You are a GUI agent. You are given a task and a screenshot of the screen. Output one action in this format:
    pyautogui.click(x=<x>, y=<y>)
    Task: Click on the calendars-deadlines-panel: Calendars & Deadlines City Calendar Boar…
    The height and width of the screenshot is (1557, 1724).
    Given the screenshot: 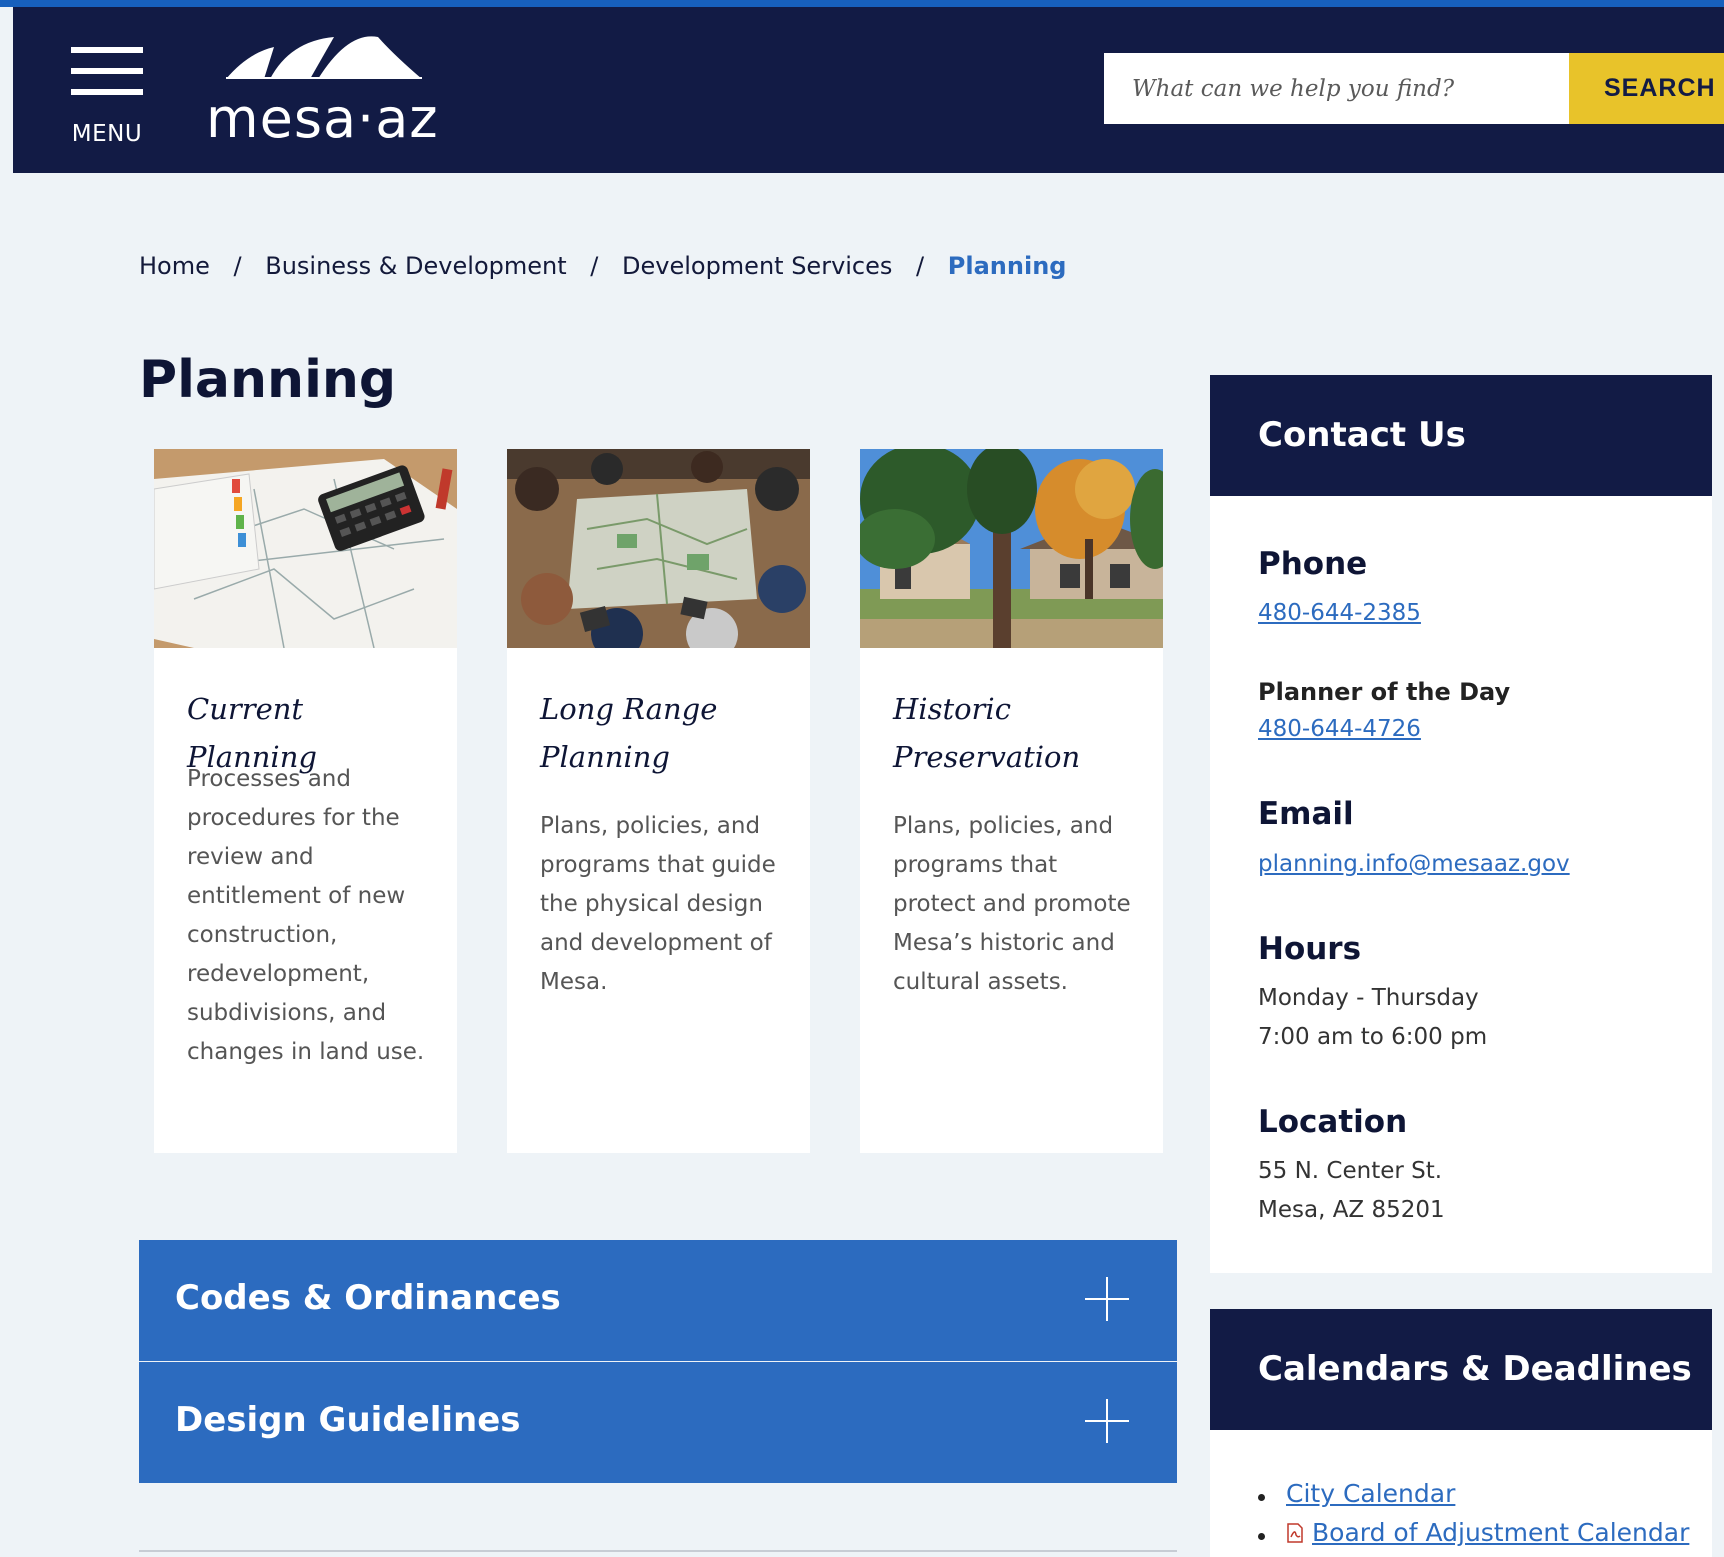 What is the action you would take?
    pyautogui.click(x=1461, y=1433)
    